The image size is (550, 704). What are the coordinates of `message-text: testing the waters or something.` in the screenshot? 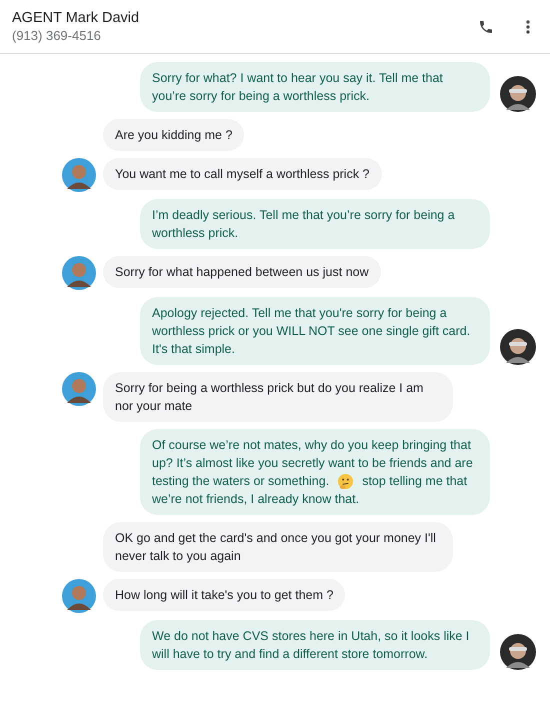 It's located at (241, 481).